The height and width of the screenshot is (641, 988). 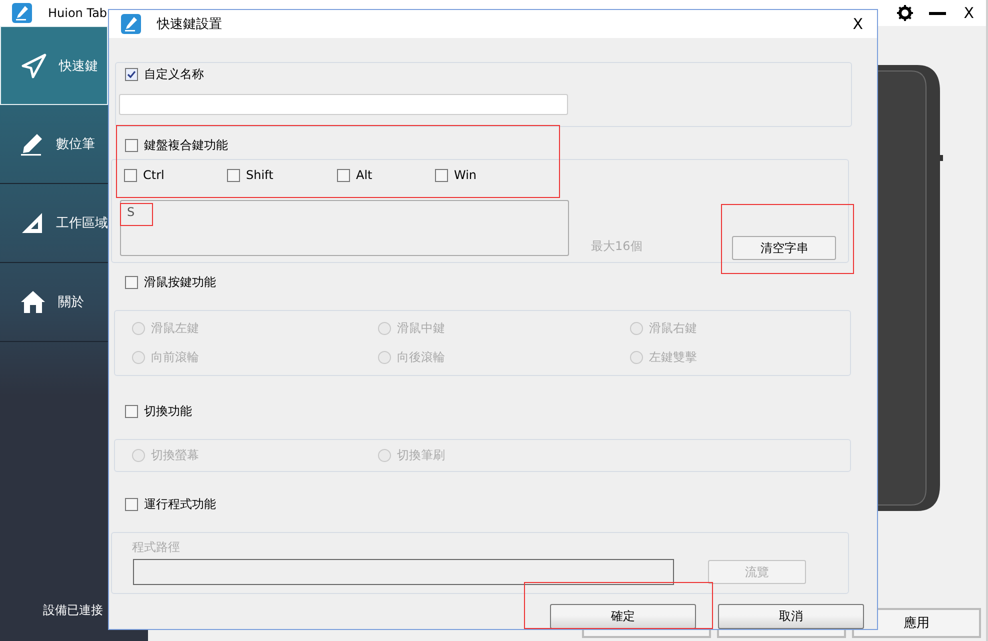 What do you see at coordinates (54, 65) in the screenshot?
I see `sidebar-item: 快速鍵` at bounding box center [54, 65].